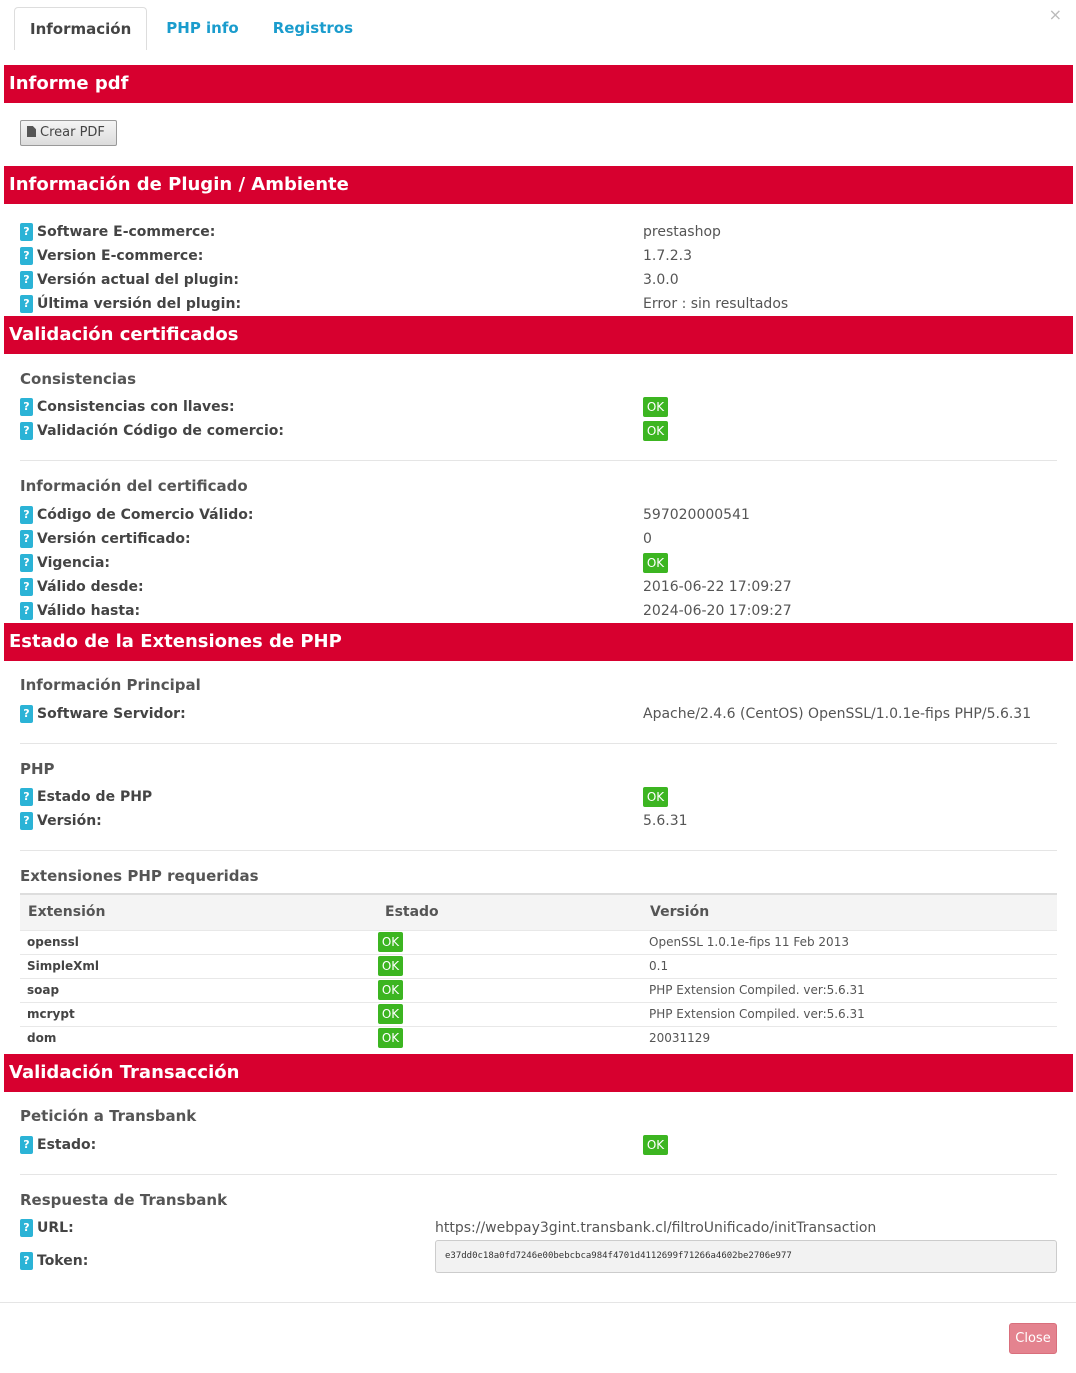 The width and height of the screenshot is (1076, 1373). What do you see at coordinates (540, 821) in the screenshot?
I see `info-row: ? Versión: 5.6.31` at bounding box center [540, 821].